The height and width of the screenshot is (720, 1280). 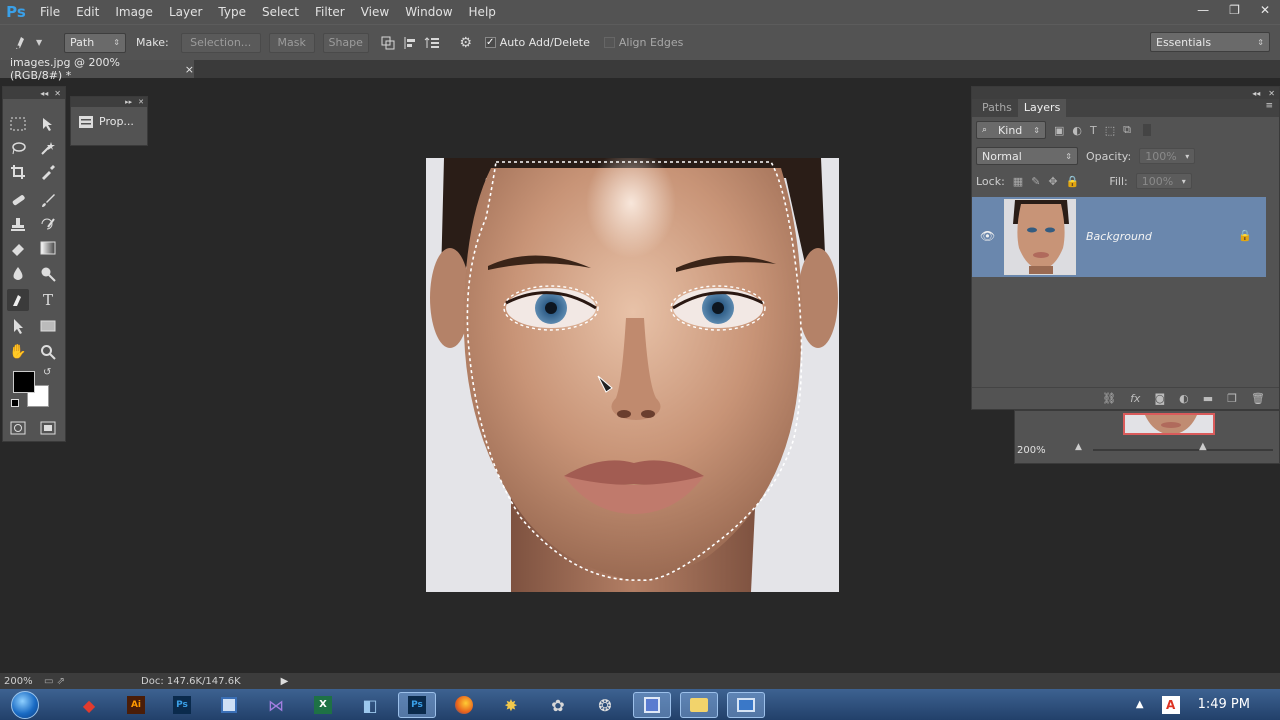 I want to click on marquee-tool, so click(x=18, y=124).